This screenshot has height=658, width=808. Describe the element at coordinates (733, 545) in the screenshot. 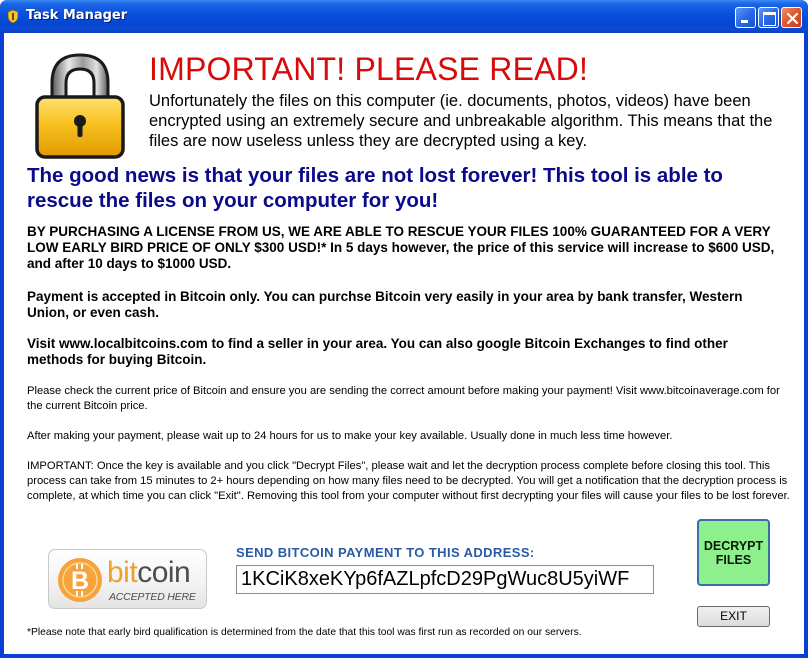

I see `decrypt-label-line1: DECRYPT` at that location.